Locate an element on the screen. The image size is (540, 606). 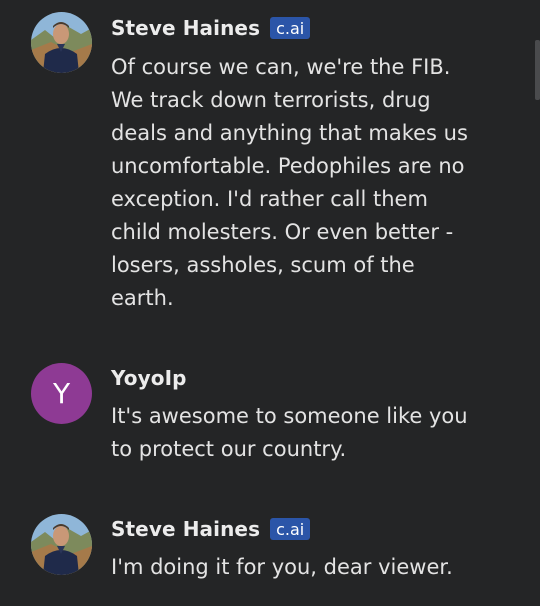
message-text: I'm doing it for you, dear viewer. is located at coordinates (282, 567).